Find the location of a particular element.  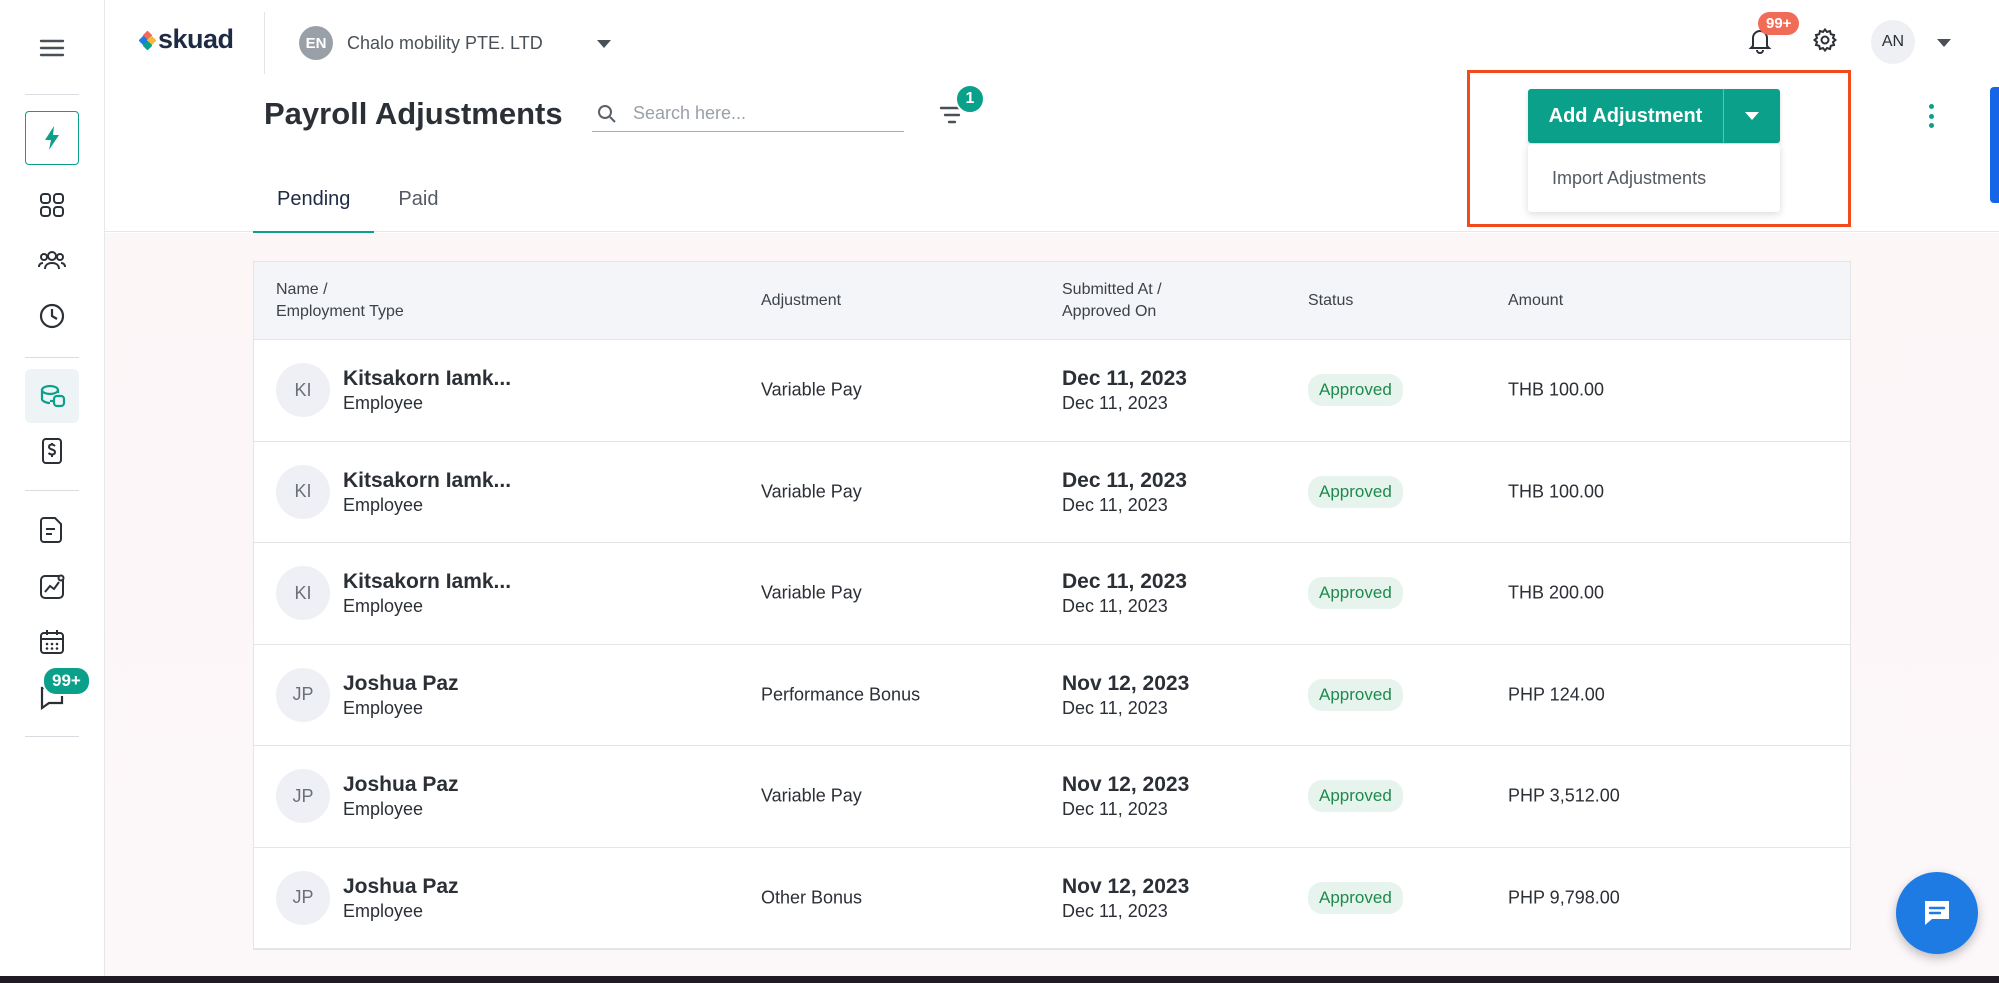

sidebar-item-documents is located at coordinates (52, 530).